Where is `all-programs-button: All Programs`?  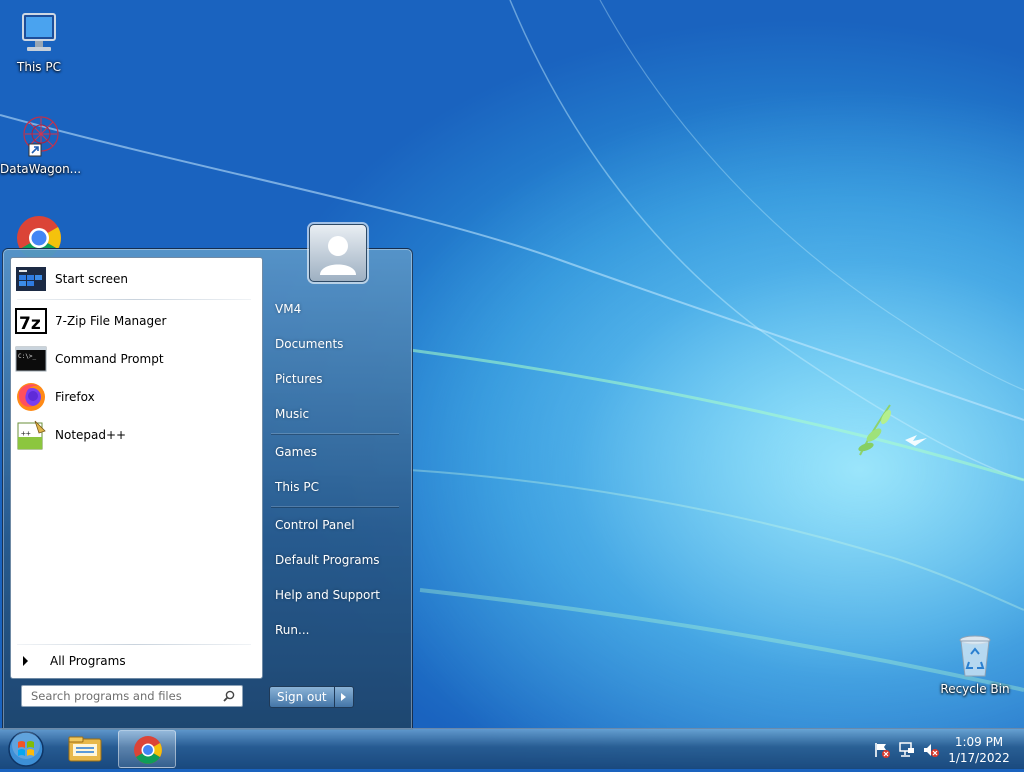
all-programs-button: All Programs is located at coordinates (135, 661).